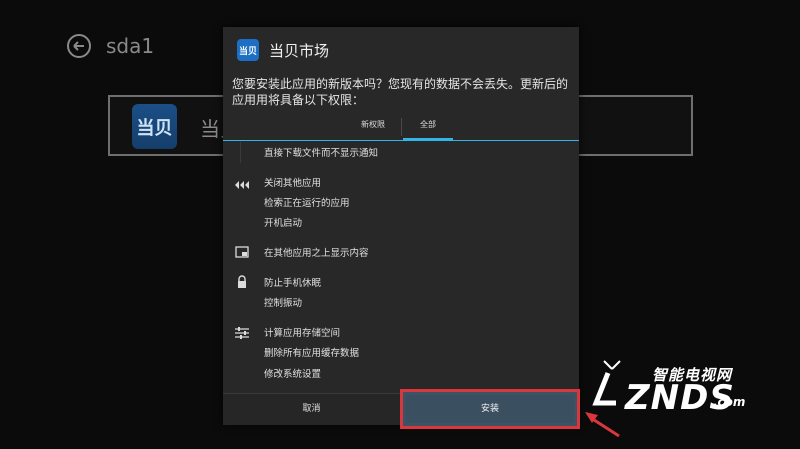 The image size is (800, 449). What do you see at coordinates (130, 46) in the screenshot?
I see `path-label: sda1` at bounding box center [130, 46].